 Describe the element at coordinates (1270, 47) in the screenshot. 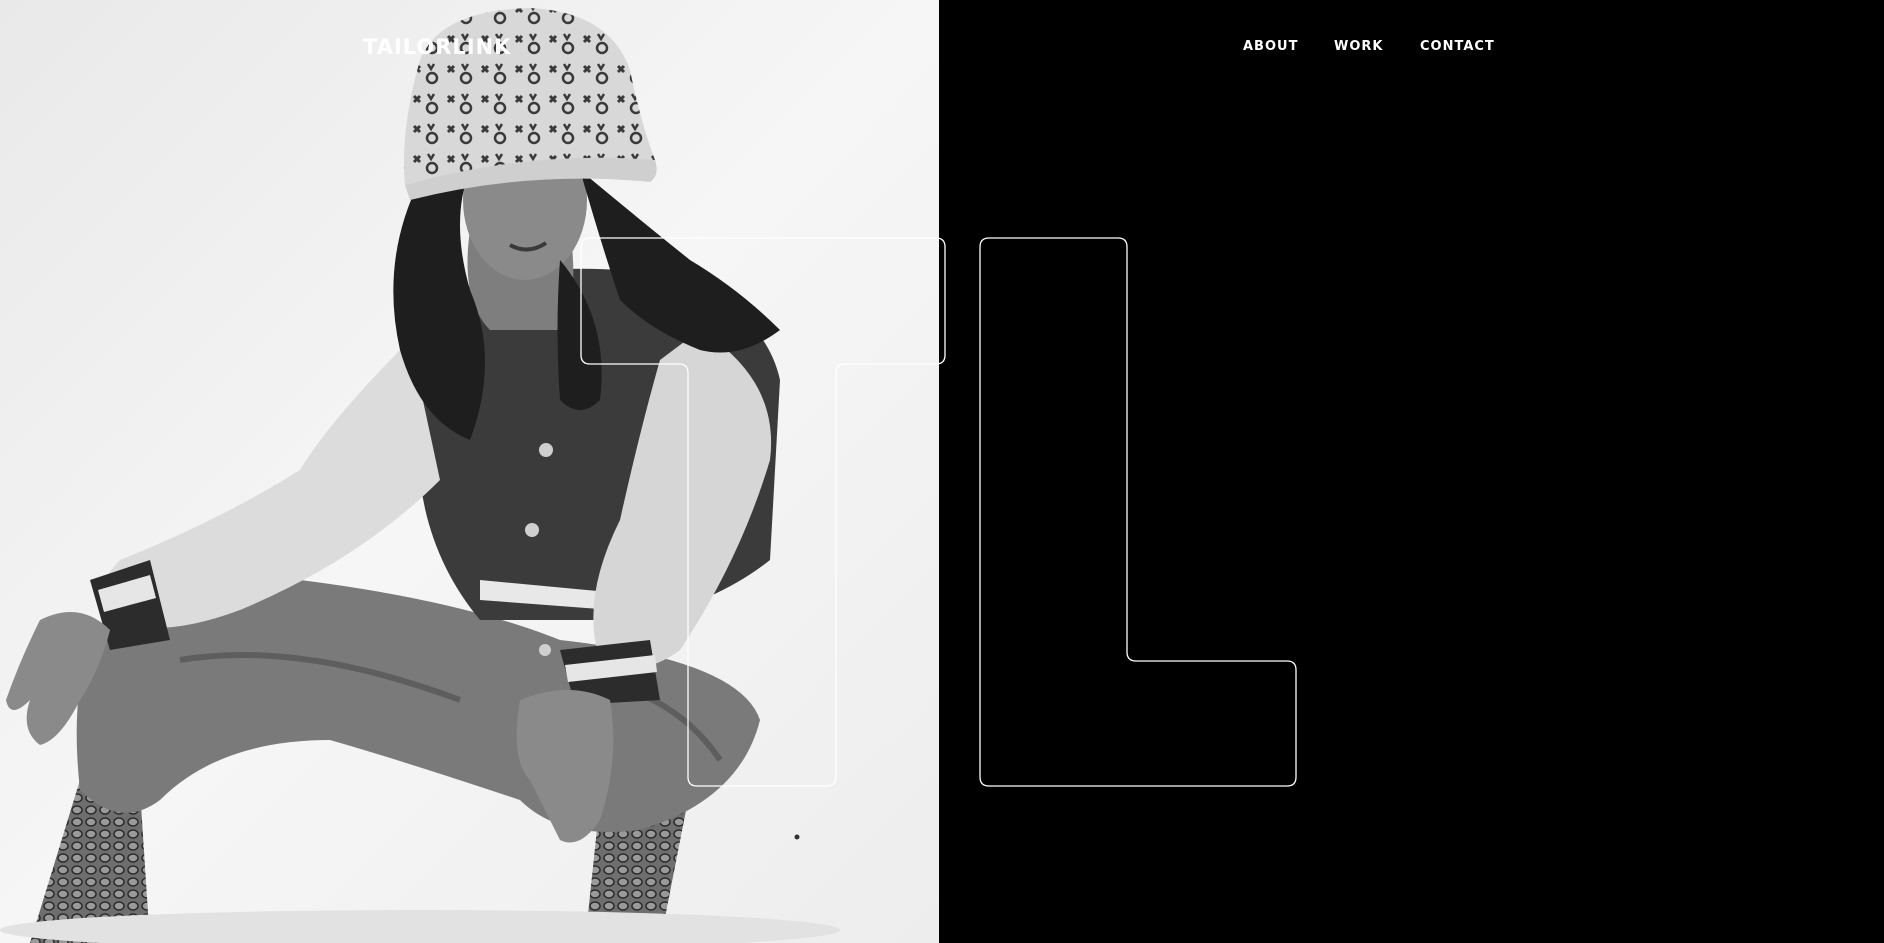

I see `nav-item-about: ABOUT` at that location.